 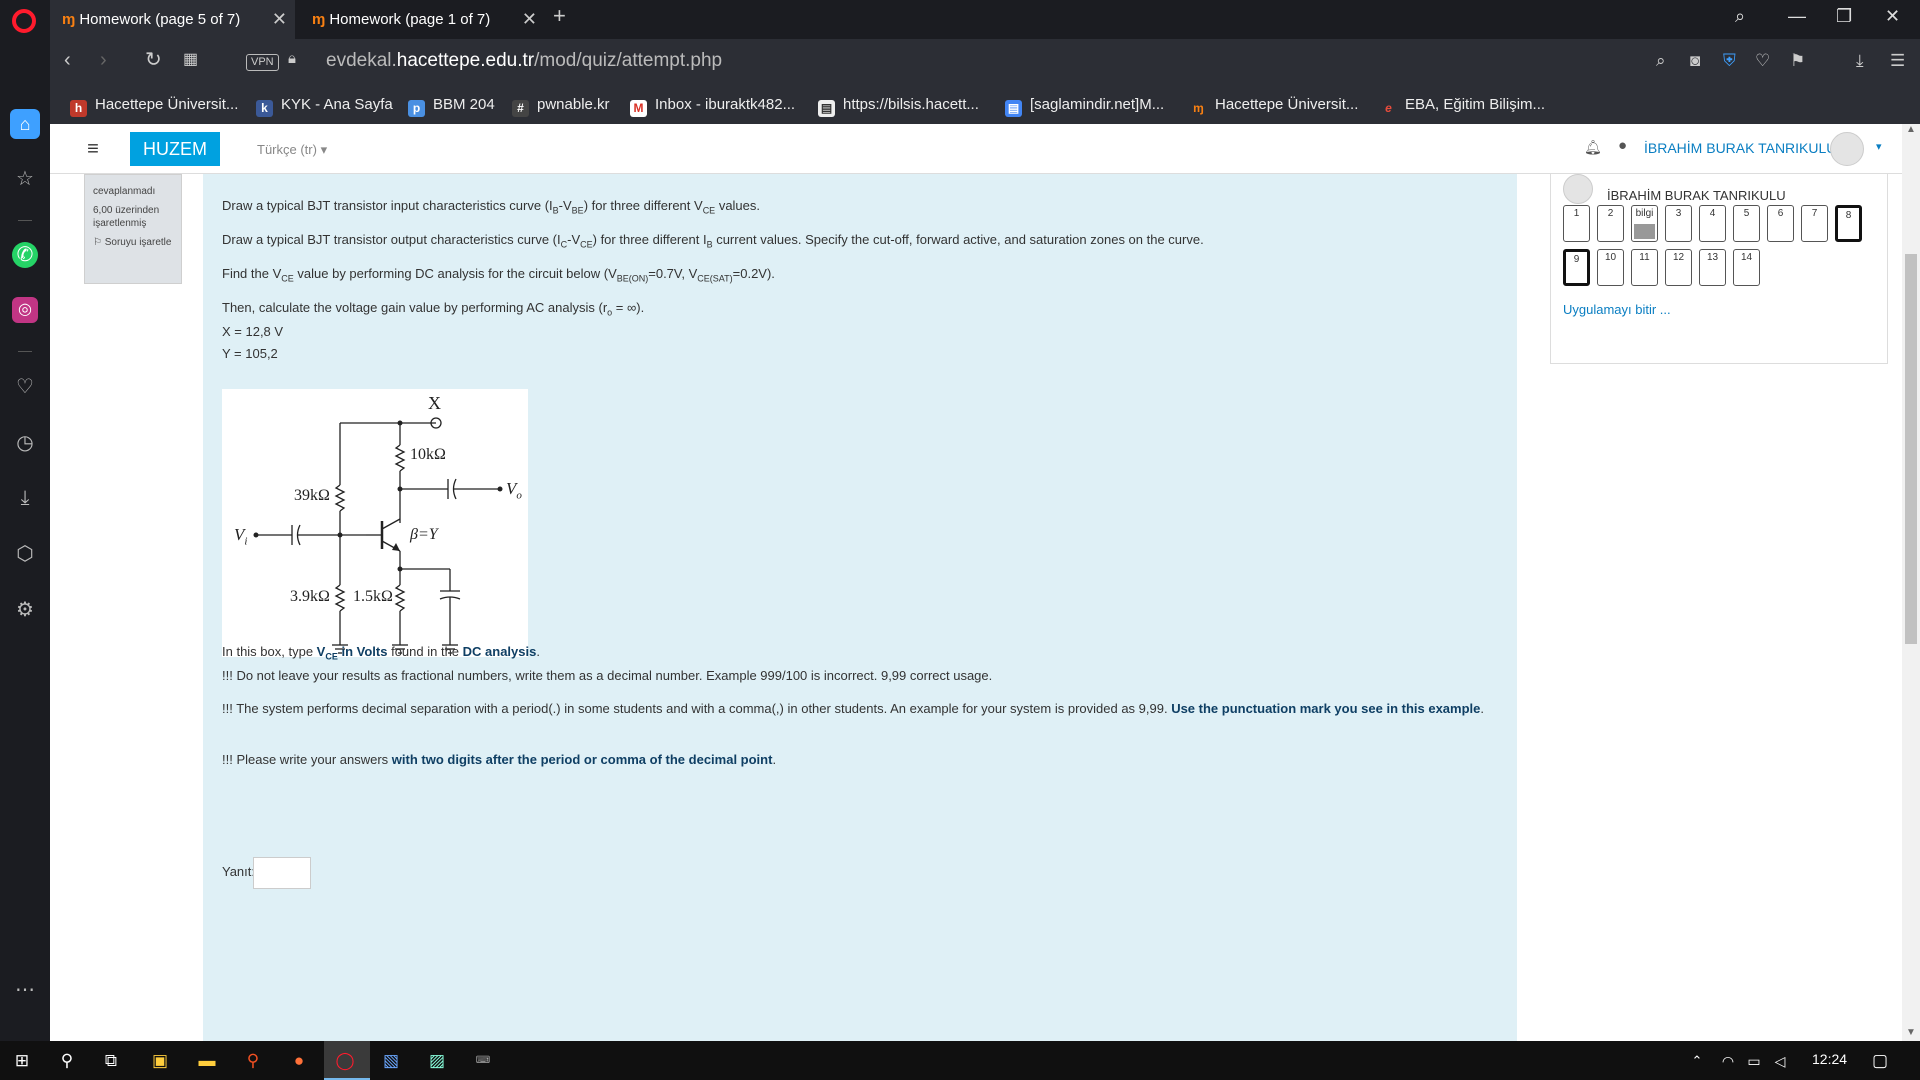 What do you see at coordinates (1762, 61) in the screenshot?
I see `add-to-bookmarks-heart-icon: ♡` at bounding box center [1762, 61].